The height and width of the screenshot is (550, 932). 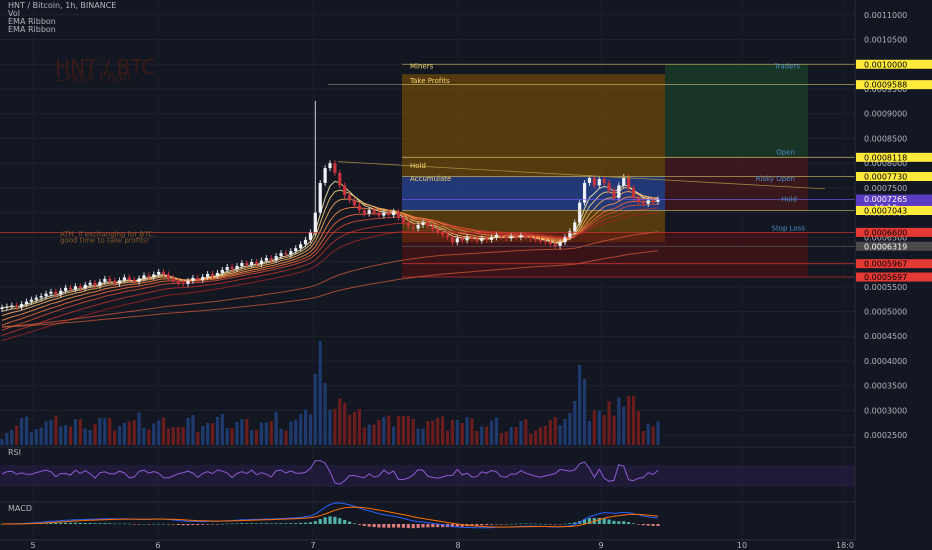 I want to click on y-tick-label: 0.0010500, so click(x=885, y=40).